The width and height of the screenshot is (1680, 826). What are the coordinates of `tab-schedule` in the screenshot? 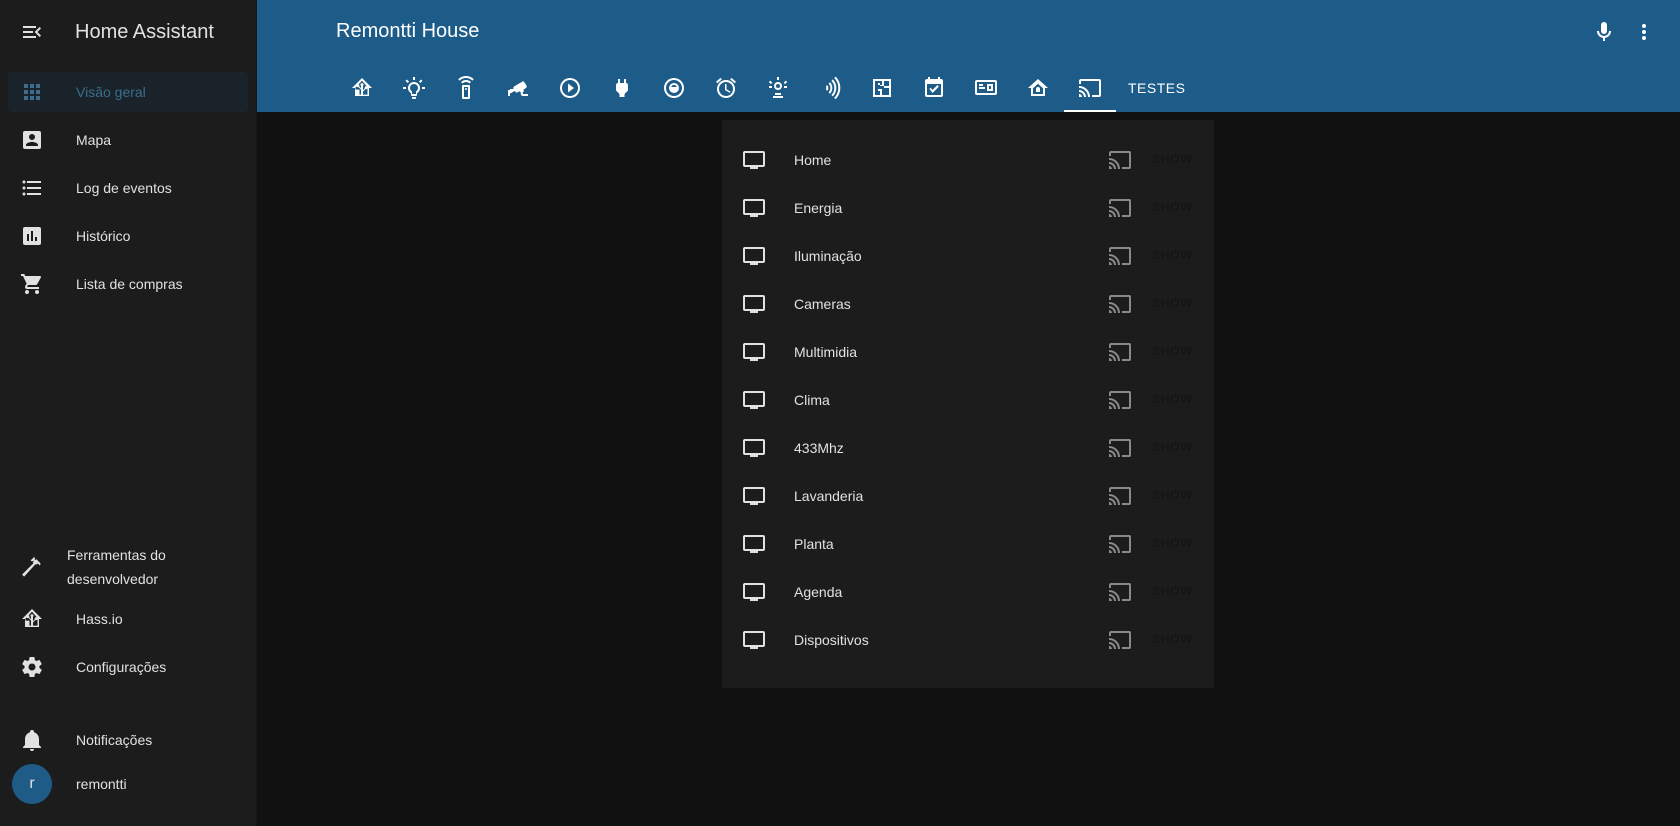 It's located at (726, 88).